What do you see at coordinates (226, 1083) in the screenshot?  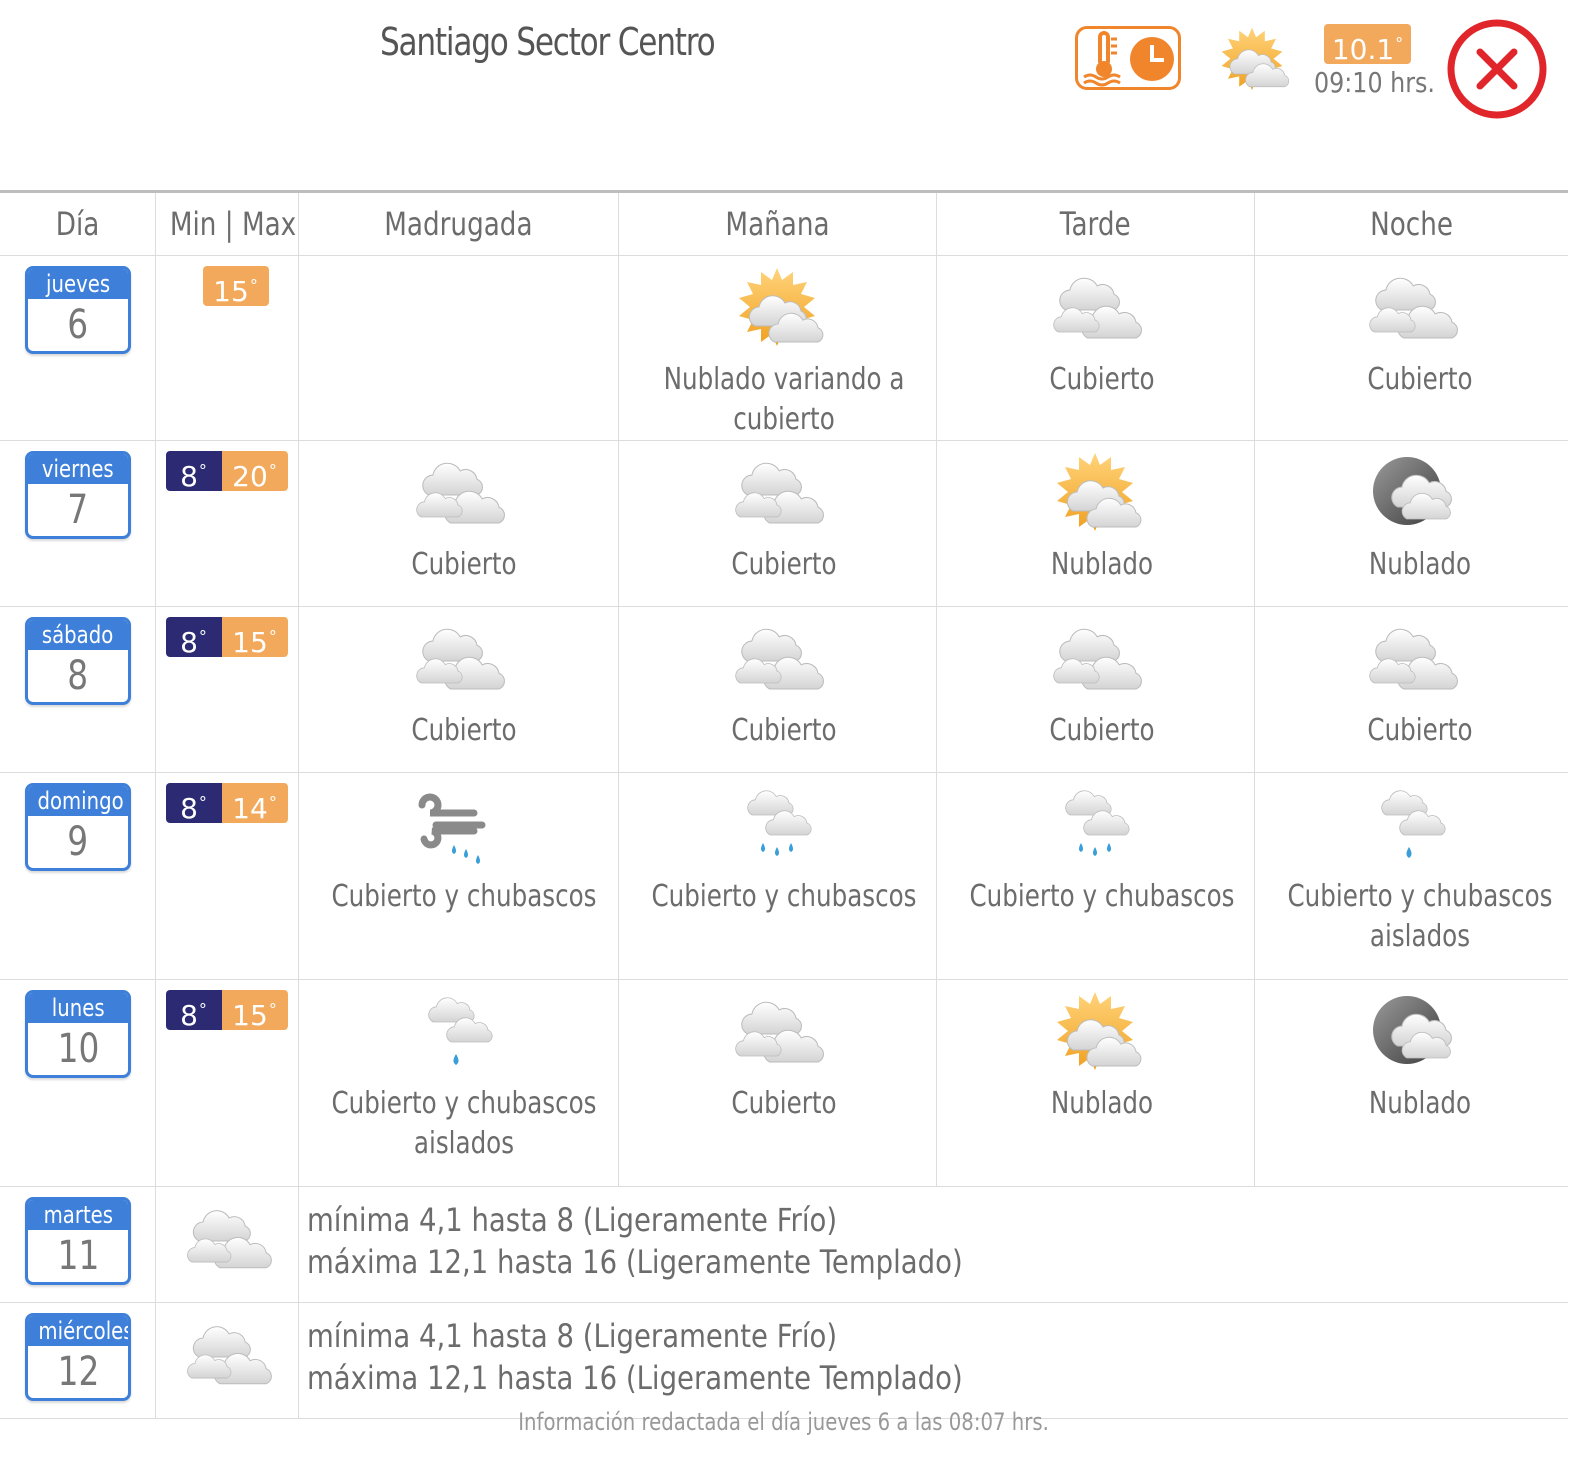 I see `minmax-cell: 8° 15°` at bounding box center [226, 1083].